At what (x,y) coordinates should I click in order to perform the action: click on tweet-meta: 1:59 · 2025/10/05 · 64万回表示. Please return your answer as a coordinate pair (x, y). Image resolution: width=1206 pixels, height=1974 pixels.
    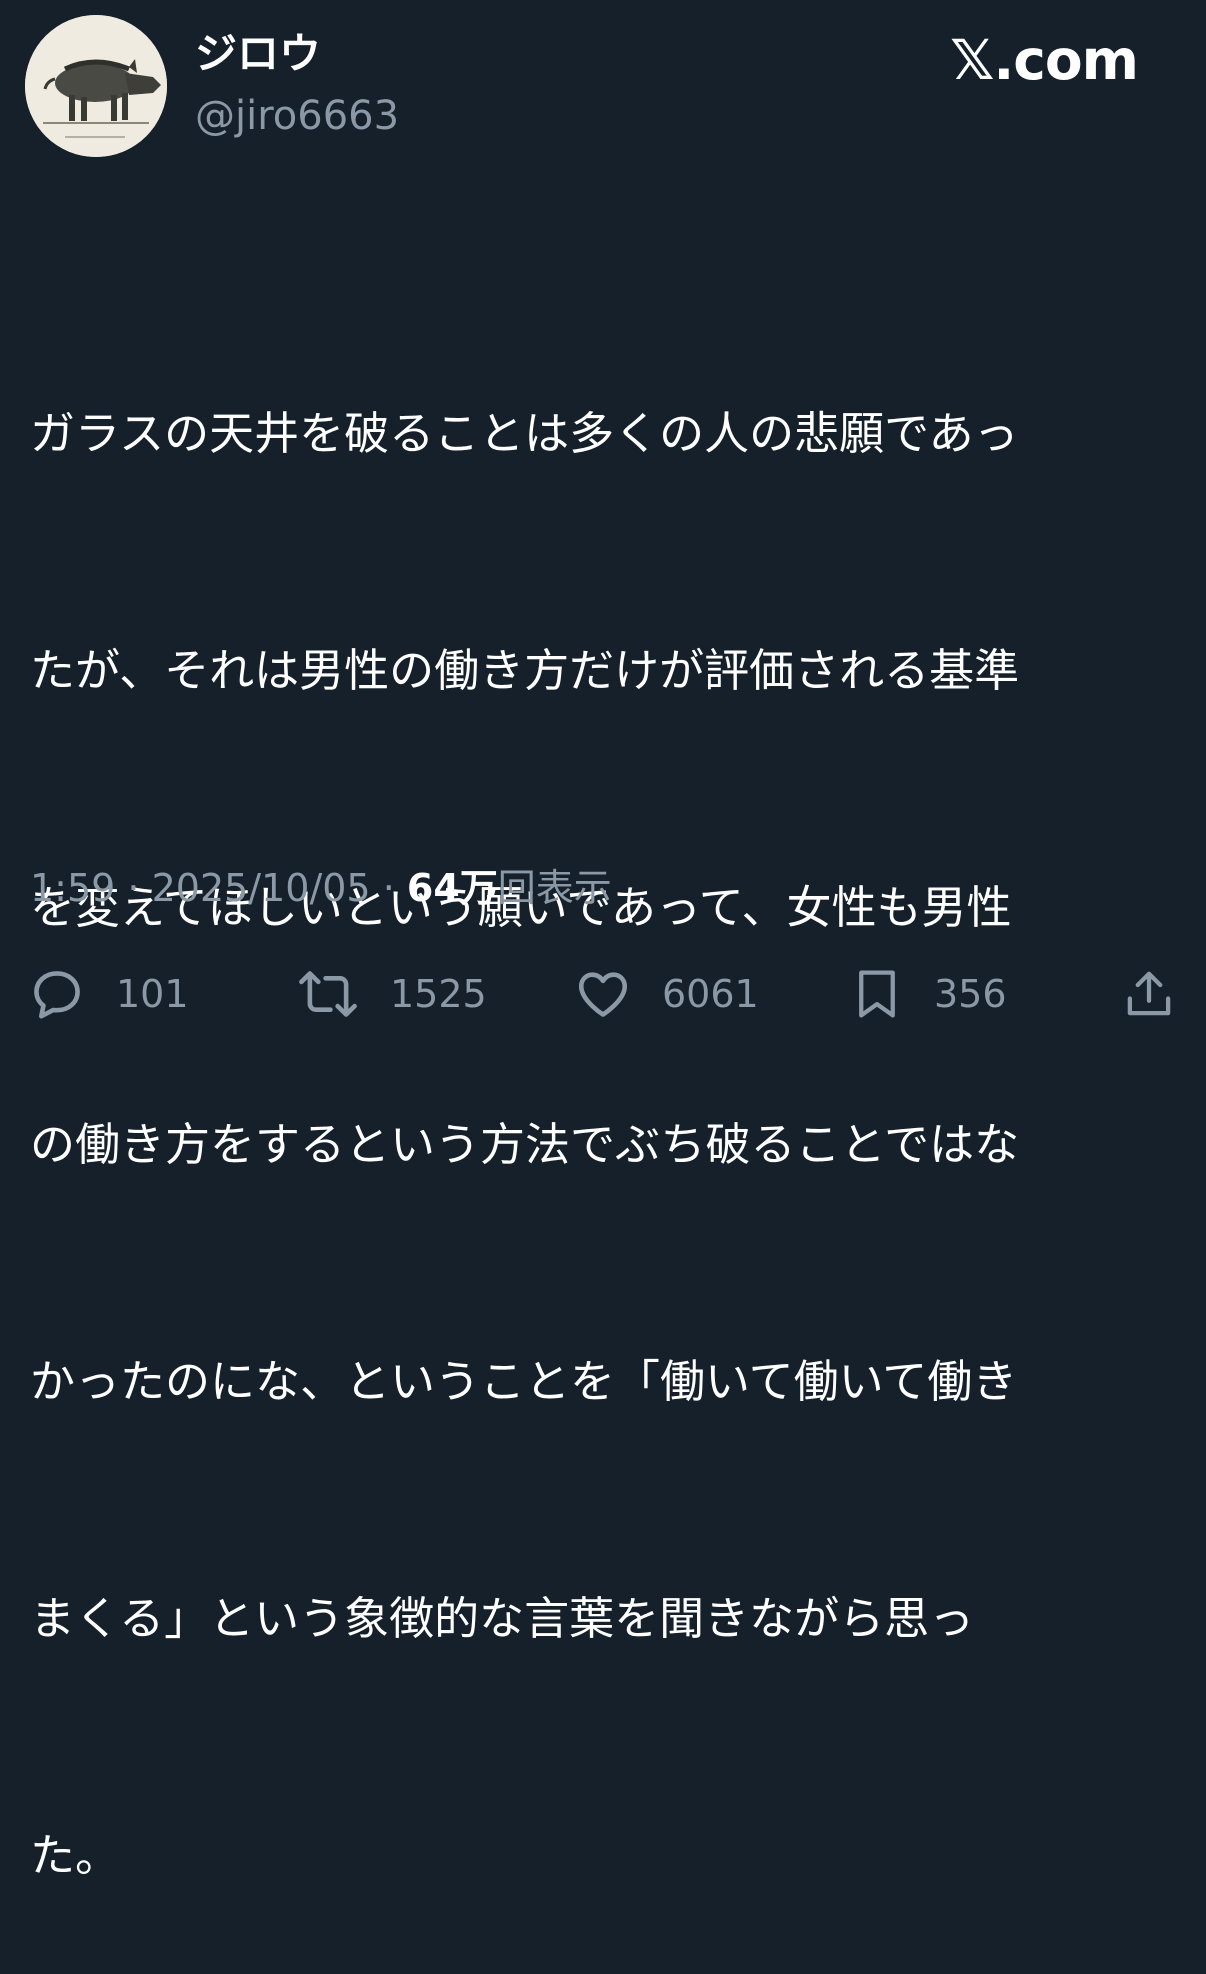
    Looking at the image, I should click on (321, 888).